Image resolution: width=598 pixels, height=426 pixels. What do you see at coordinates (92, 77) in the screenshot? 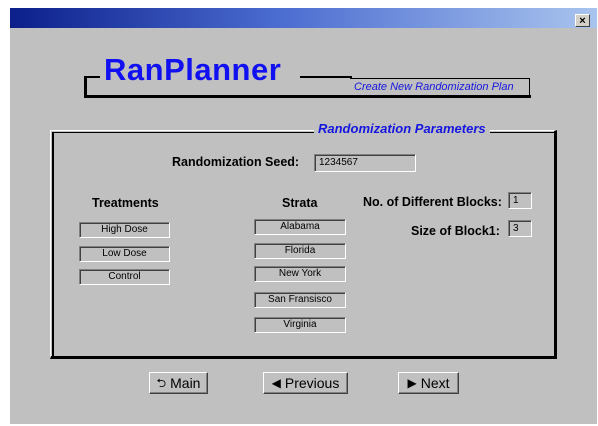
I see `logo-frame-top-left` at bounding box center [92, 77].